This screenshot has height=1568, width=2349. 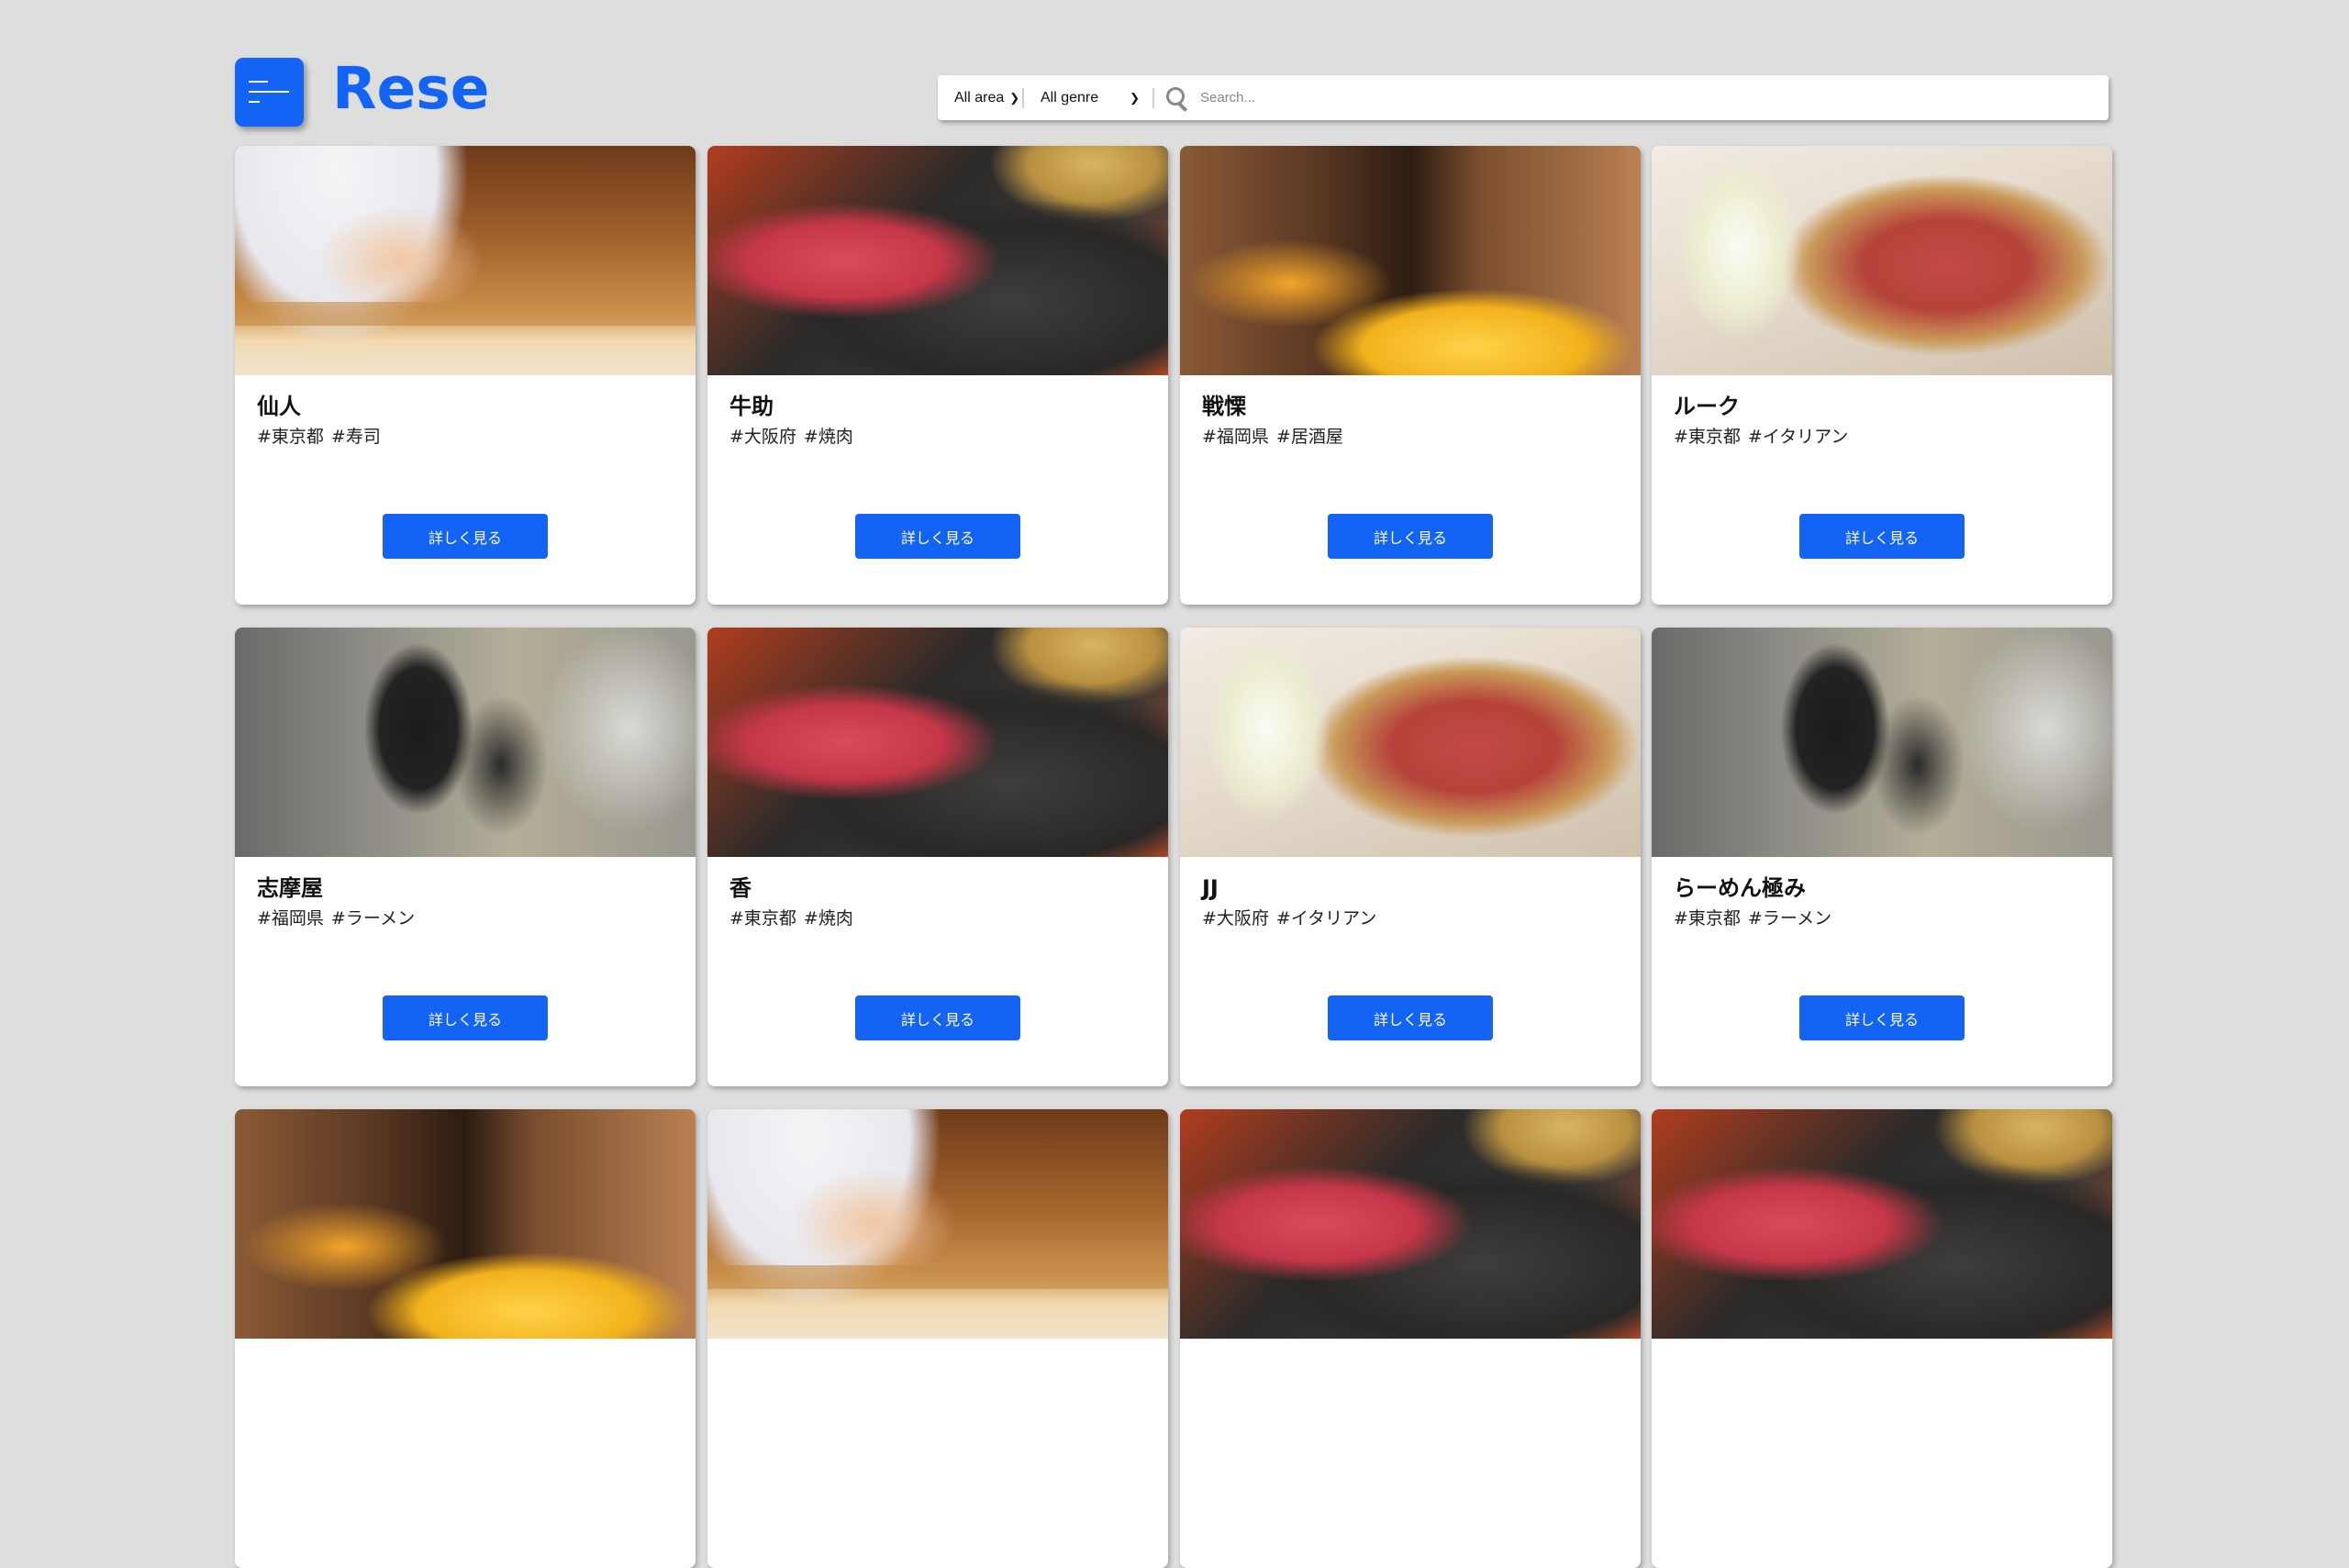 What do you see at coordinates (1882, 918) in the screenshot?
I see `shop-tags: #東京都 #ラーメン` at bounding box center [1882, 918].